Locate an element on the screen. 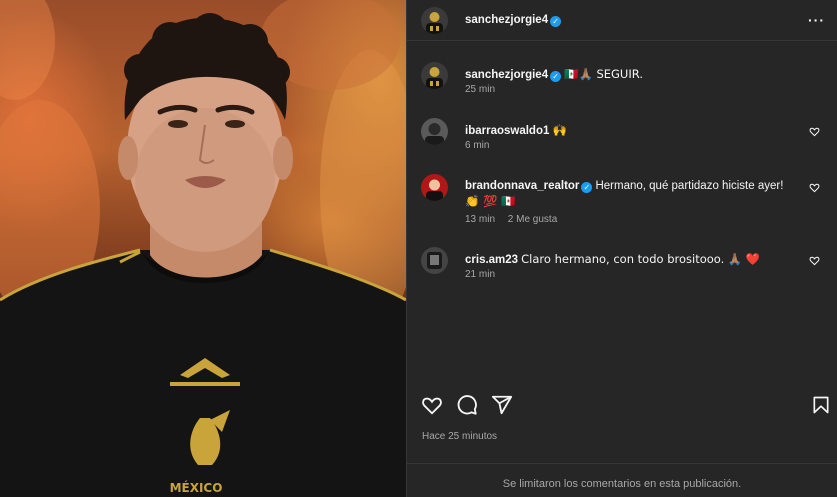 This screenshot has width=837, height=497. post-timestamp: Hace 25 minutos is located at coordinates (459, 436).